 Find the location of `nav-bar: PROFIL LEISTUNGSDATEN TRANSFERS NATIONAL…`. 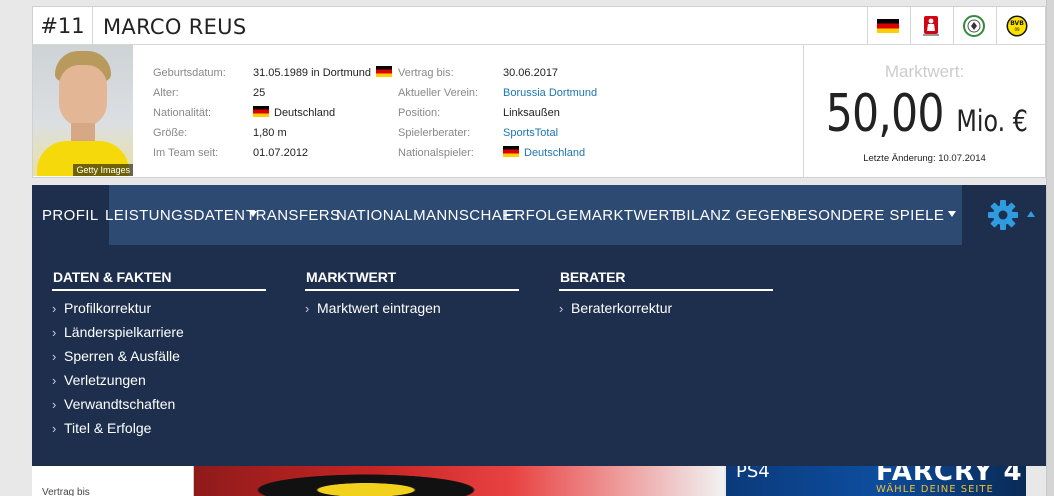

nav-bar: PROFIL LEISTUNGSDATEN TRANSFERS NATIONAL… is located at coordinates (497, 215).